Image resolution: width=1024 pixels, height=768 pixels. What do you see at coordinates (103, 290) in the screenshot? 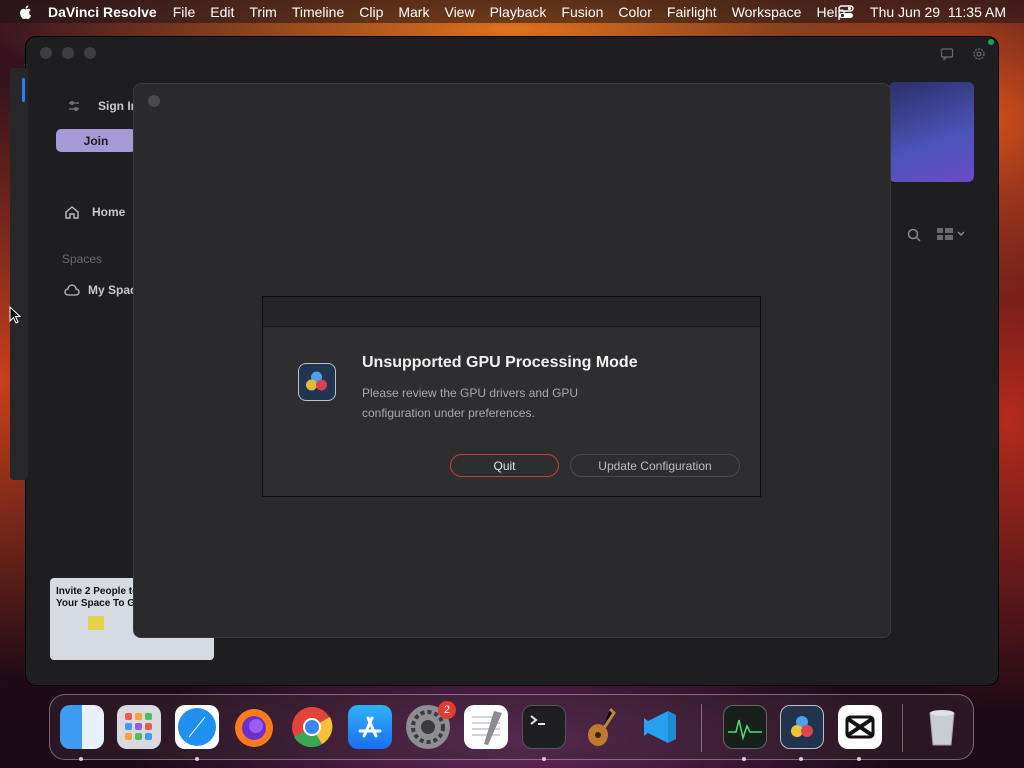
I see `sidebar-item-my-space: My Space` at bounding box center [103, 290].